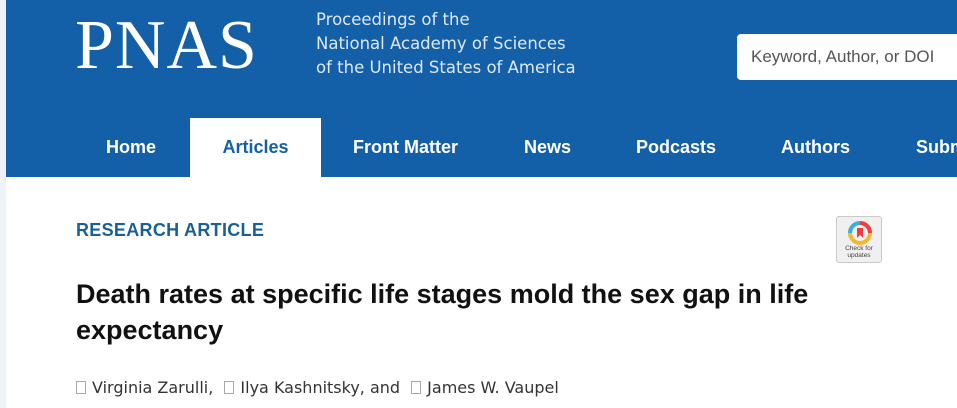 The image size is (957, 408). Describe the element at coordinates (493, 387) in the screenshot. I see `author-link: James W. Vaupel` at that location.